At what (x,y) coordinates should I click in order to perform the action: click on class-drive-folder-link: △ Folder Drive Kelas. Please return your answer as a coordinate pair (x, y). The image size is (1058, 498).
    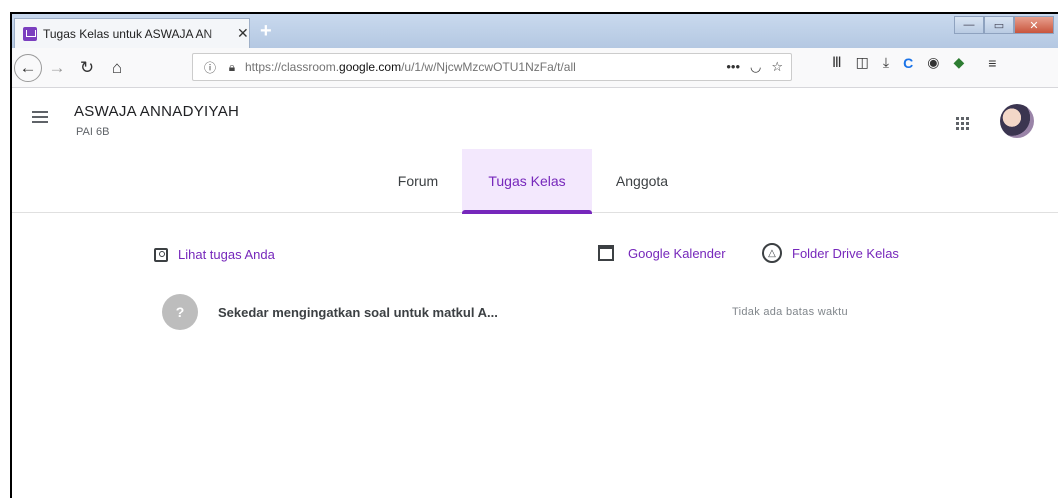
    Looking at the image, I should click on (830, 253).